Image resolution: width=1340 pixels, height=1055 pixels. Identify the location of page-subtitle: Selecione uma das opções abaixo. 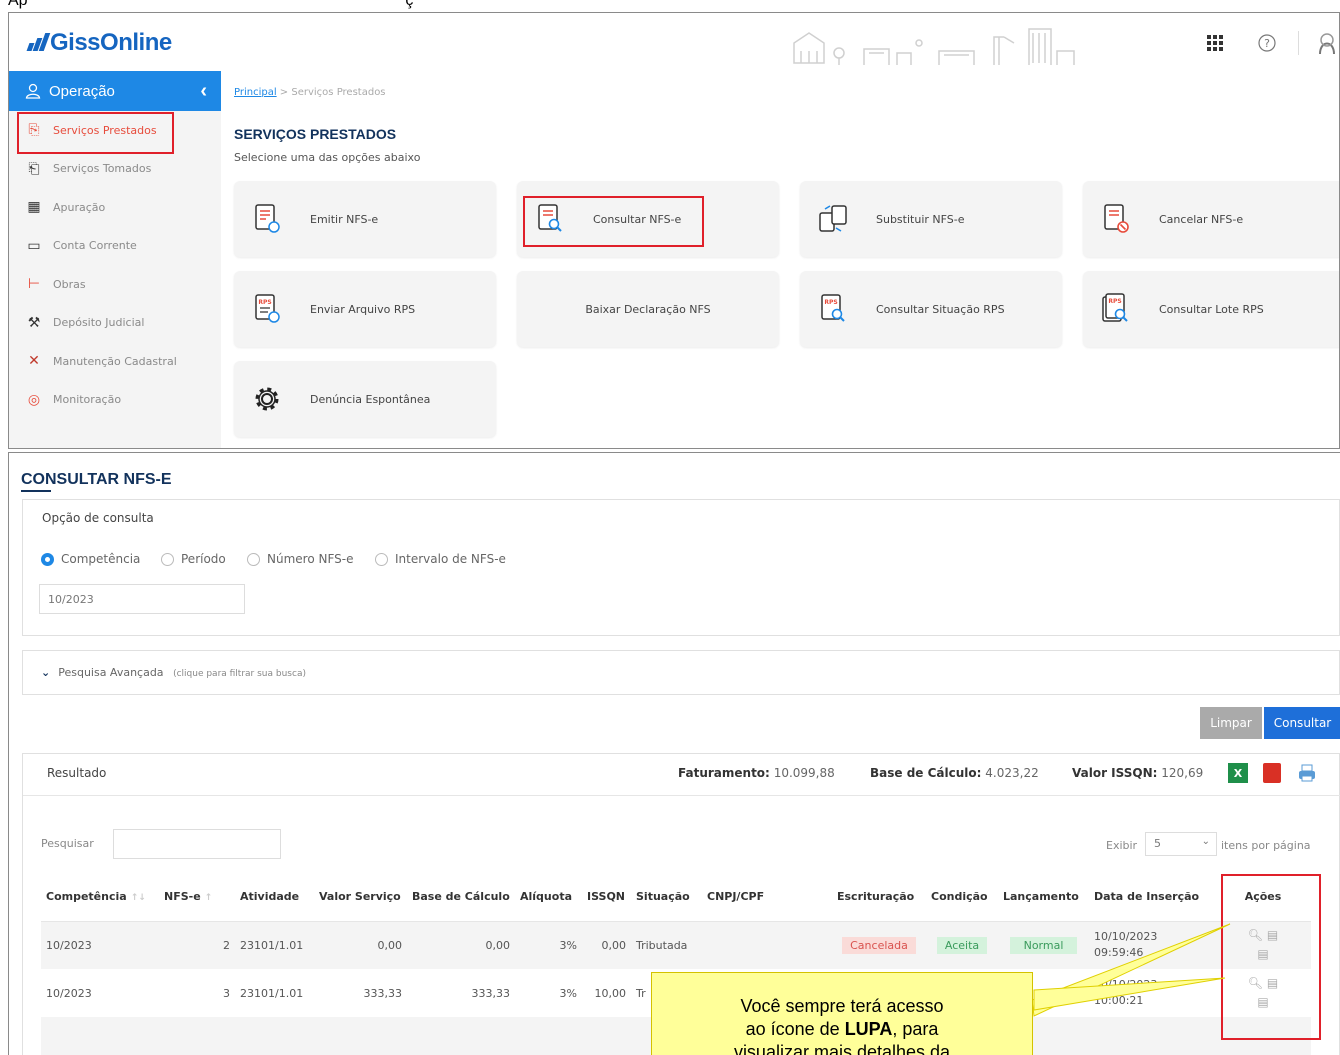
(327, 157).